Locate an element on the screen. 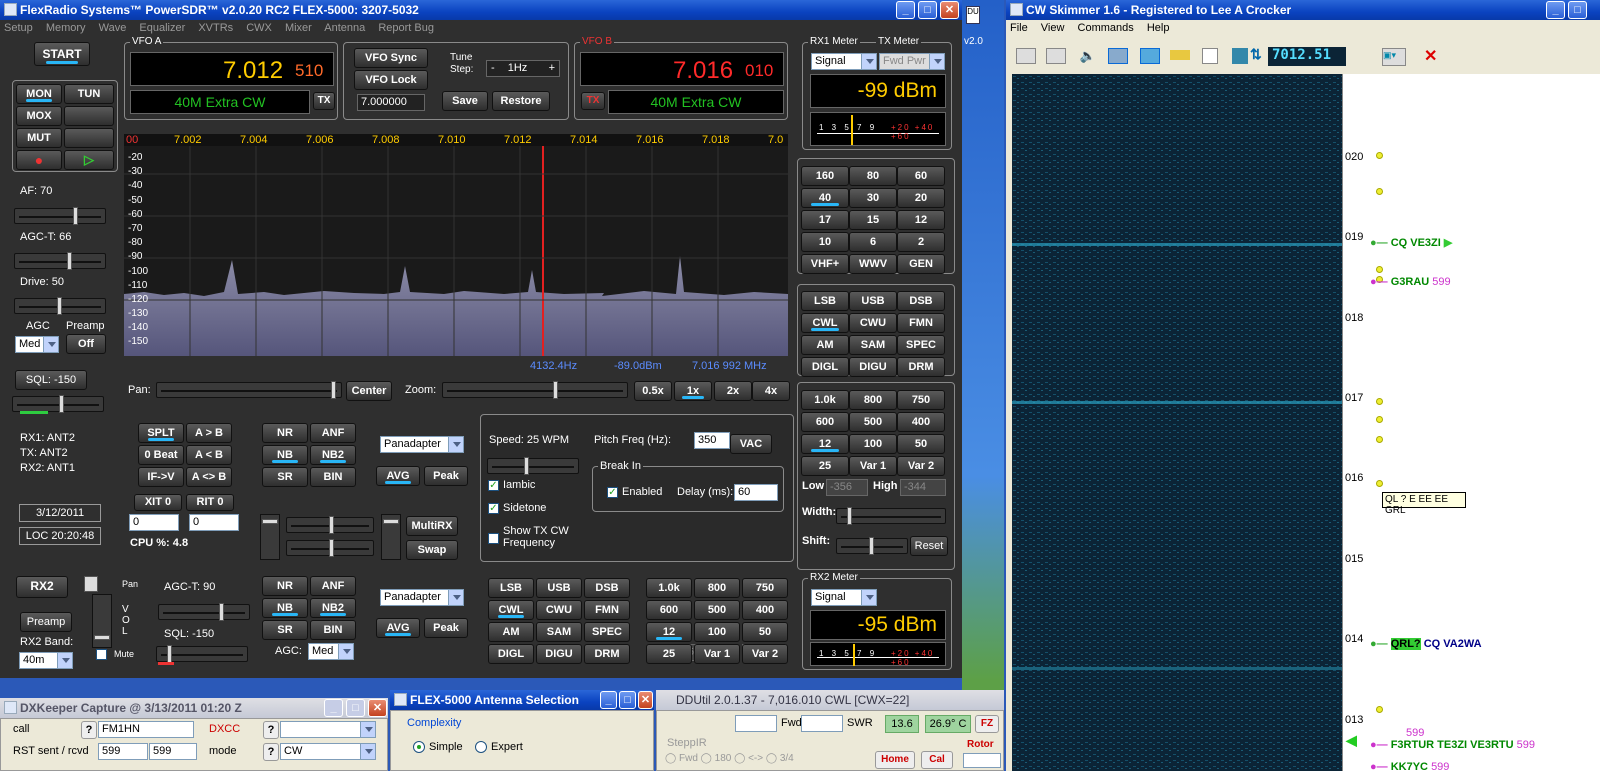 Image resolution: width=1600 pixels, height=771 pixels. antenna-minimize-button: _ is located at coordinates (608, 700).